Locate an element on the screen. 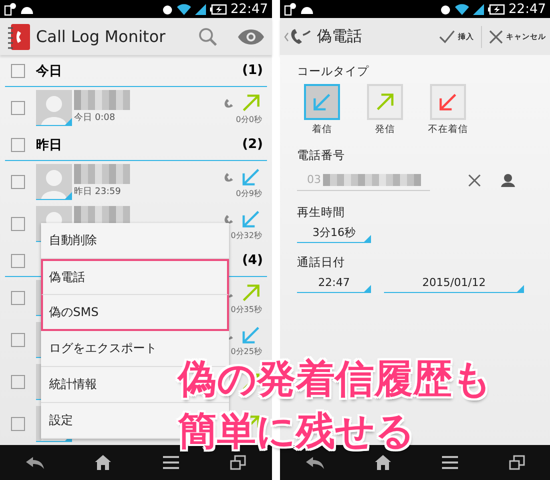 The height and width of the screenshot is (480, 550). field-label: 電話番号 is located at coordinates (321, 155).